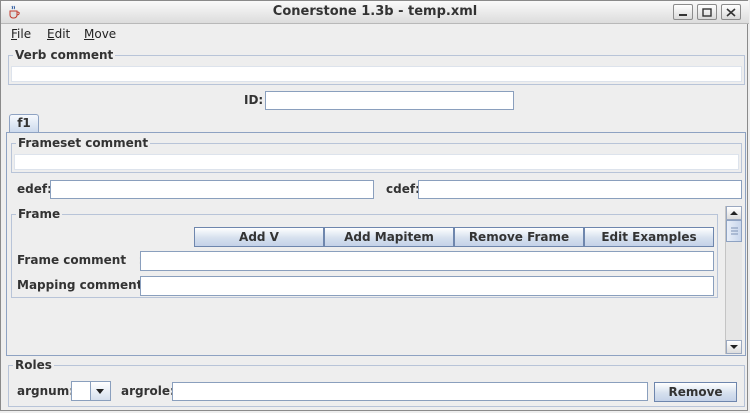 The width and height of the screenshot is (750, 413). I want to click on tab-f1-label: f1, so click(24, 123).